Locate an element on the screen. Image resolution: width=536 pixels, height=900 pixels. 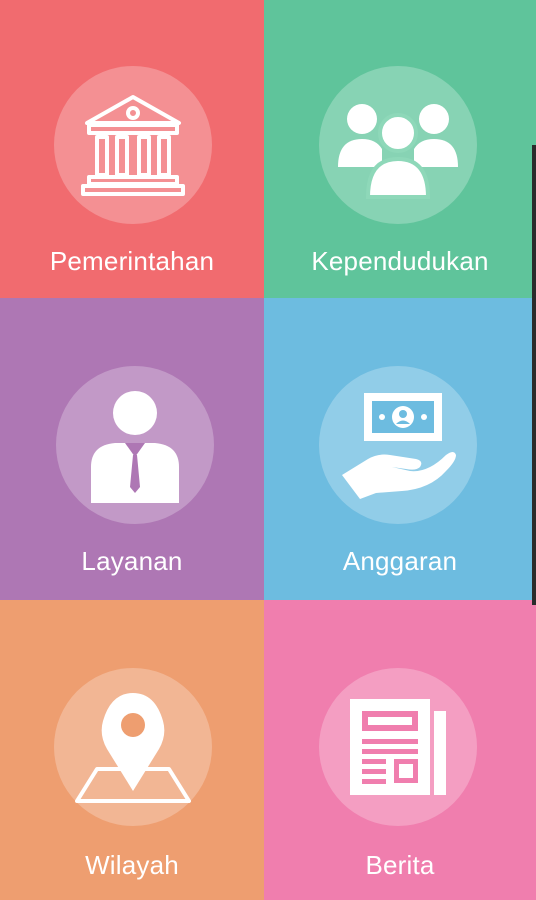
menu-label: Layanan is located at coordinates (132, 561).